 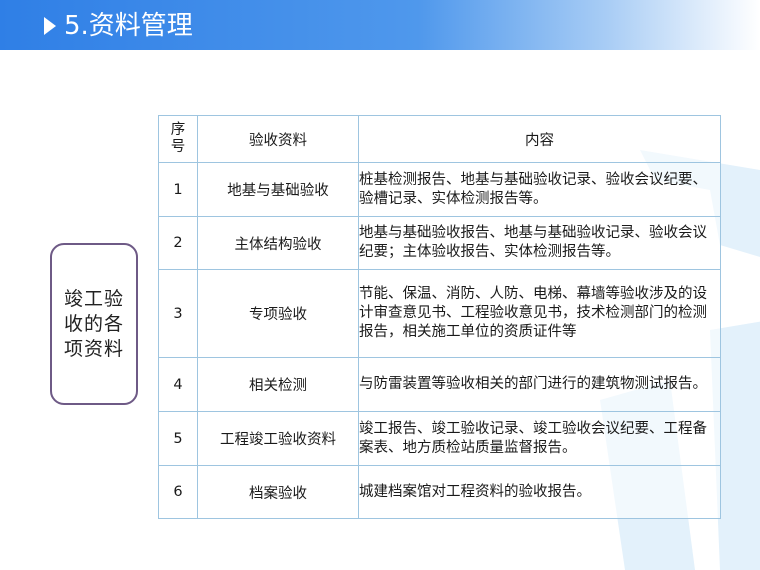 What do you see at coordinates (539, 139) in the screenshot?
I see `header-content: 内容` at bounding box center [539, 139].